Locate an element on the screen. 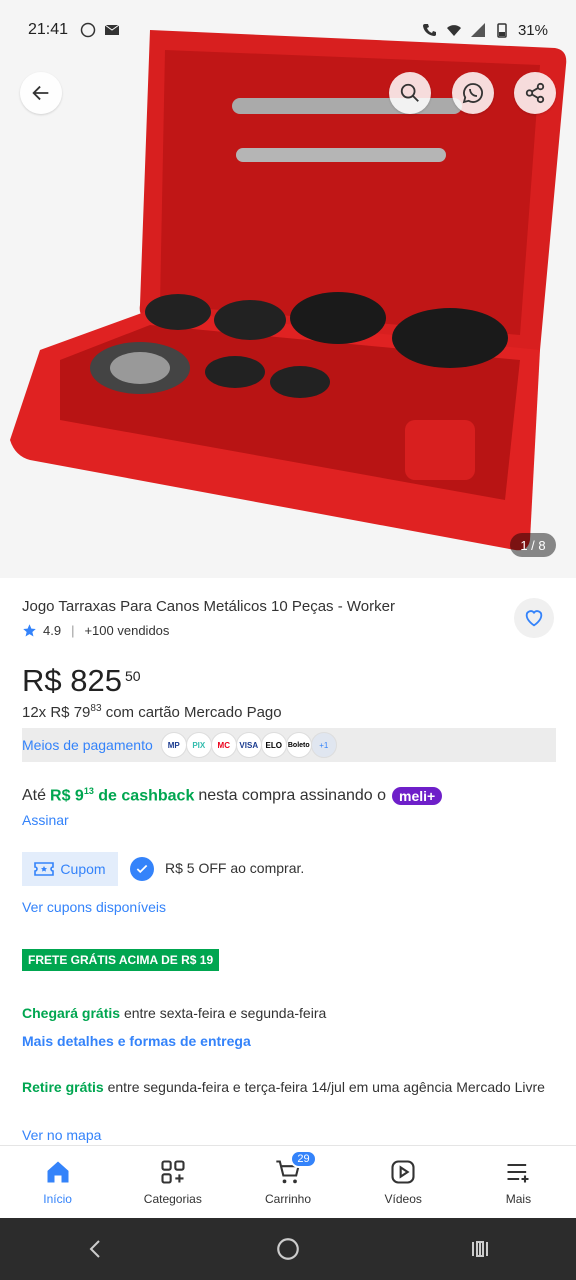  installments-amount: 12x R$ 79 is located at coordinates (56, 712).